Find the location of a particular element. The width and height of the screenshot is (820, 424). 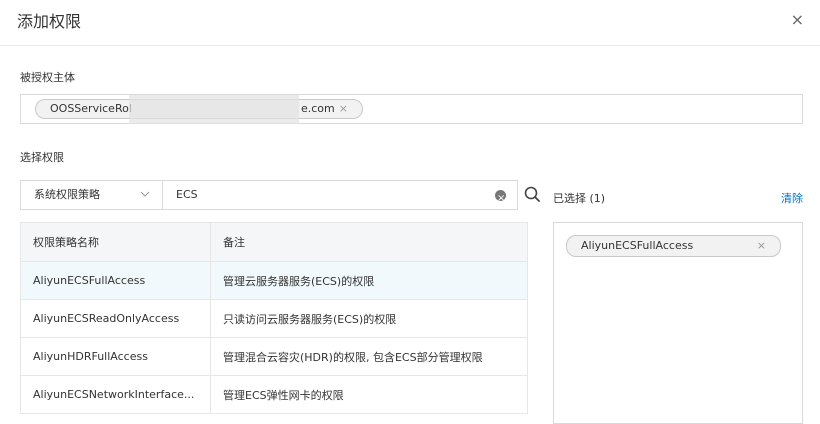

principal-label: 被授权主体 is located at coordinates (47, 77).